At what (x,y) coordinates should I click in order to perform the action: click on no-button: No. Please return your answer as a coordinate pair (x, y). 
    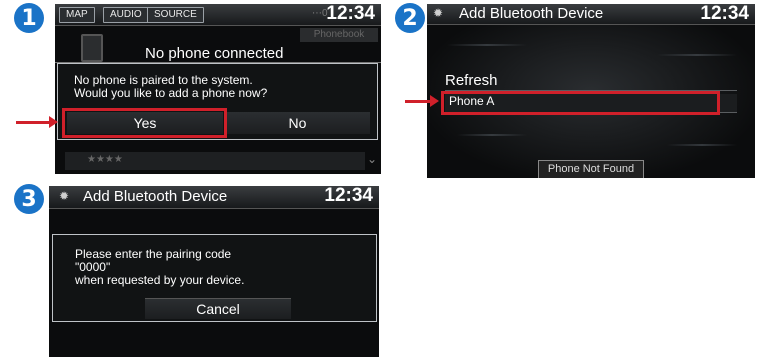
    Looking at the image, I should click on (297, 123).